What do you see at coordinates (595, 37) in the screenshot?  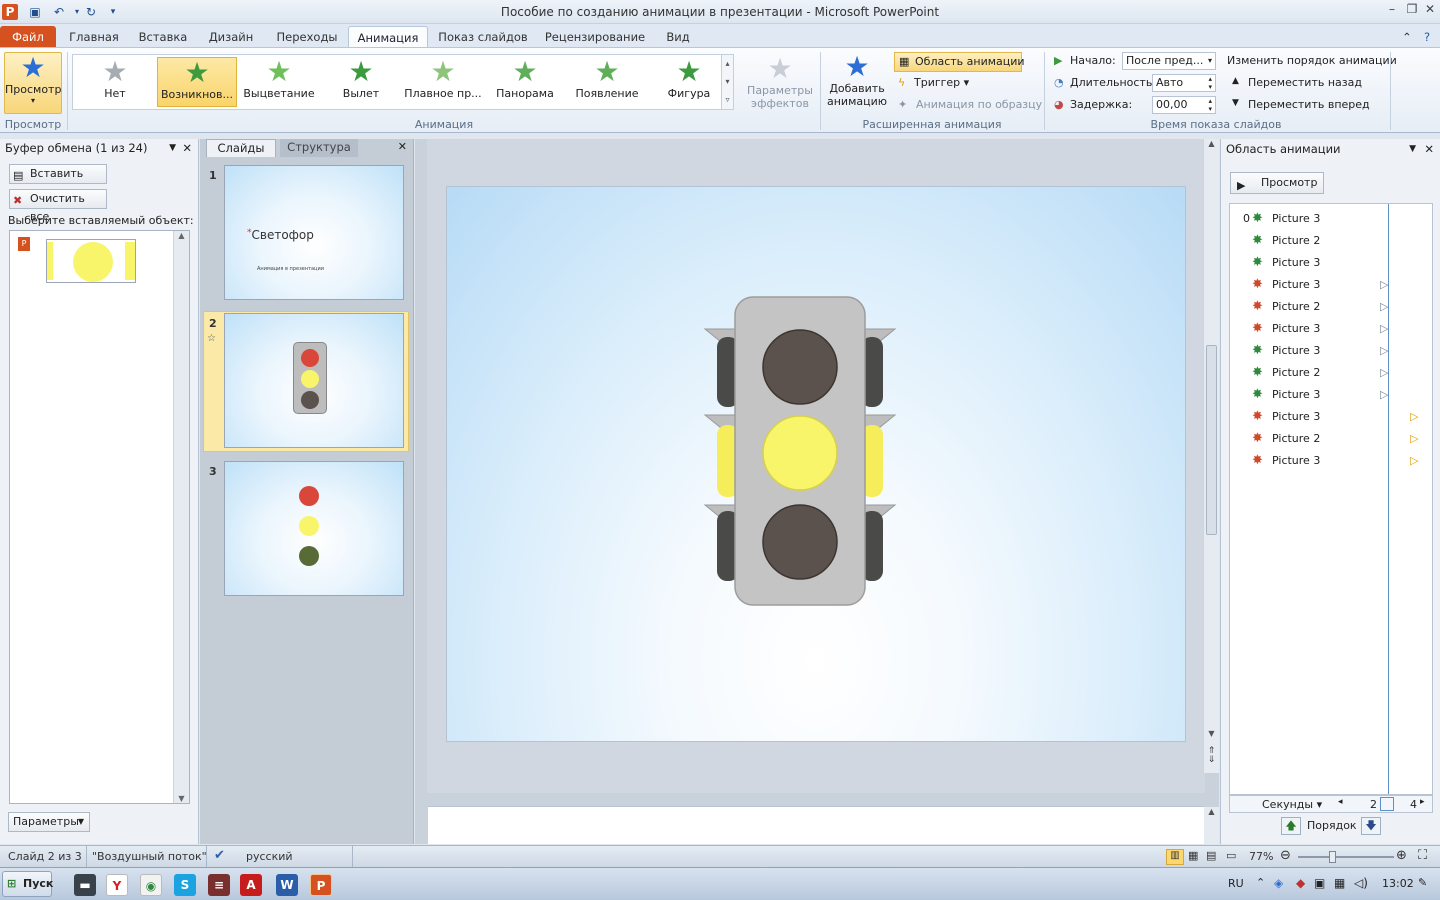 I see `tab-review: Рецензирование` at bounding box center [595, 37].